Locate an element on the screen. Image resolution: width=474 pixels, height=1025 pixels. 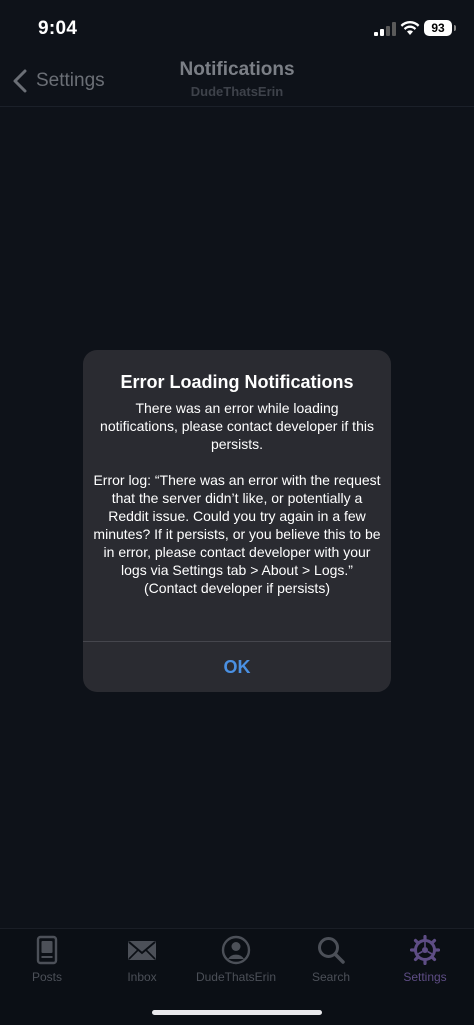
navigation-bar: Settings Notifications DudeThatsErin is located at coordinates (237, 81).